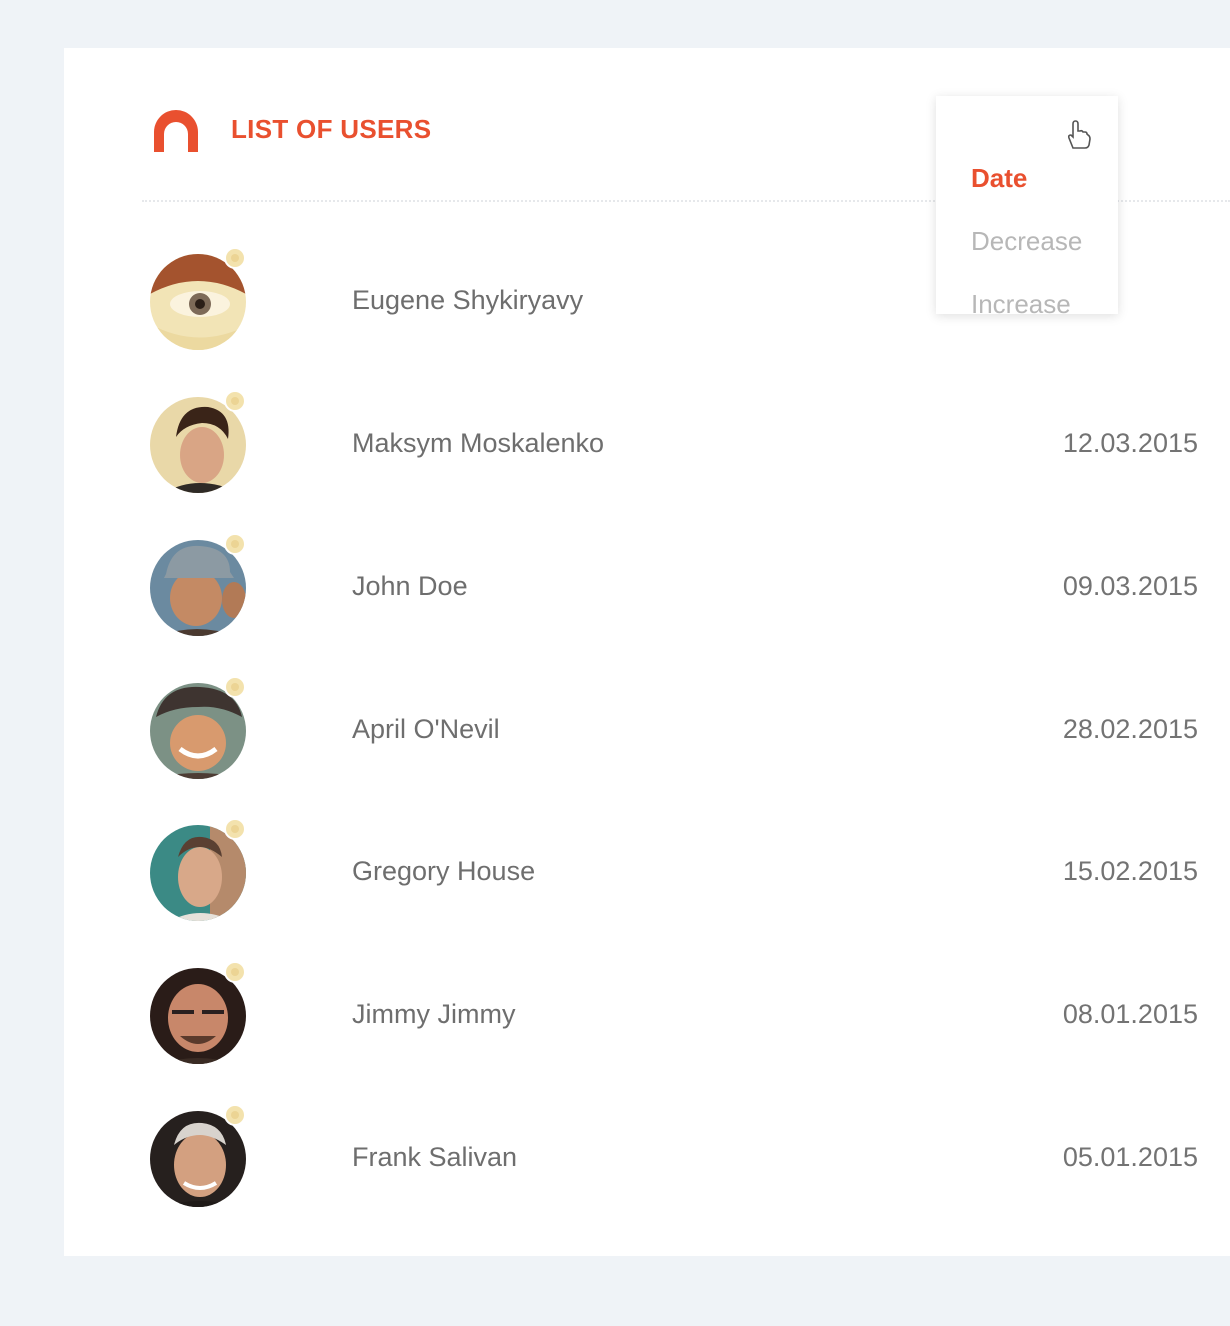 The width and height of the screenshot is (1230, 1326). Describe the element at coordinates (410, 586) in the screenshot. I see `user-name: John Doe` at that location.